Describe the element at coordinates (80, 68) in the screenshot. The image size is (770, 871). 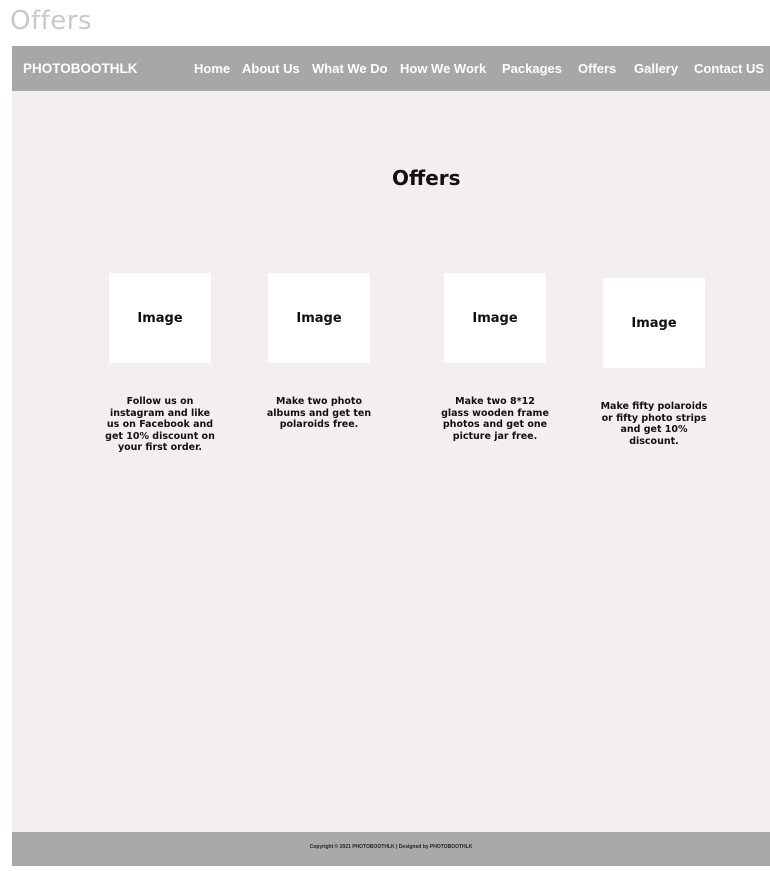
I see `brand-logo: PHOTOBOOTHLK` at that location.